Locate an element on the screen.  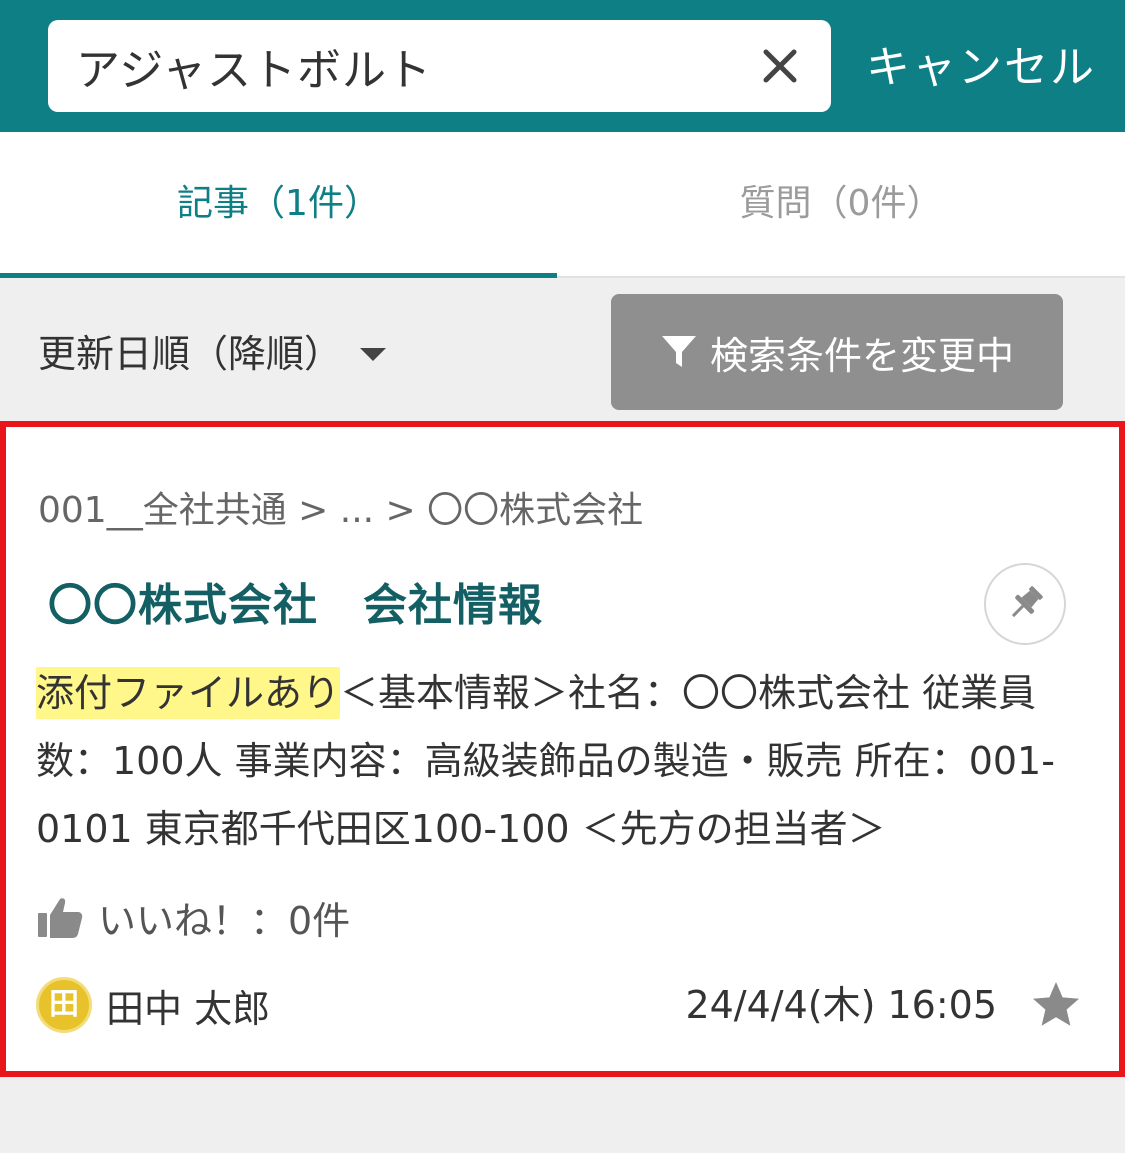
avatar: 田 is located at coordinates (64, 1005).